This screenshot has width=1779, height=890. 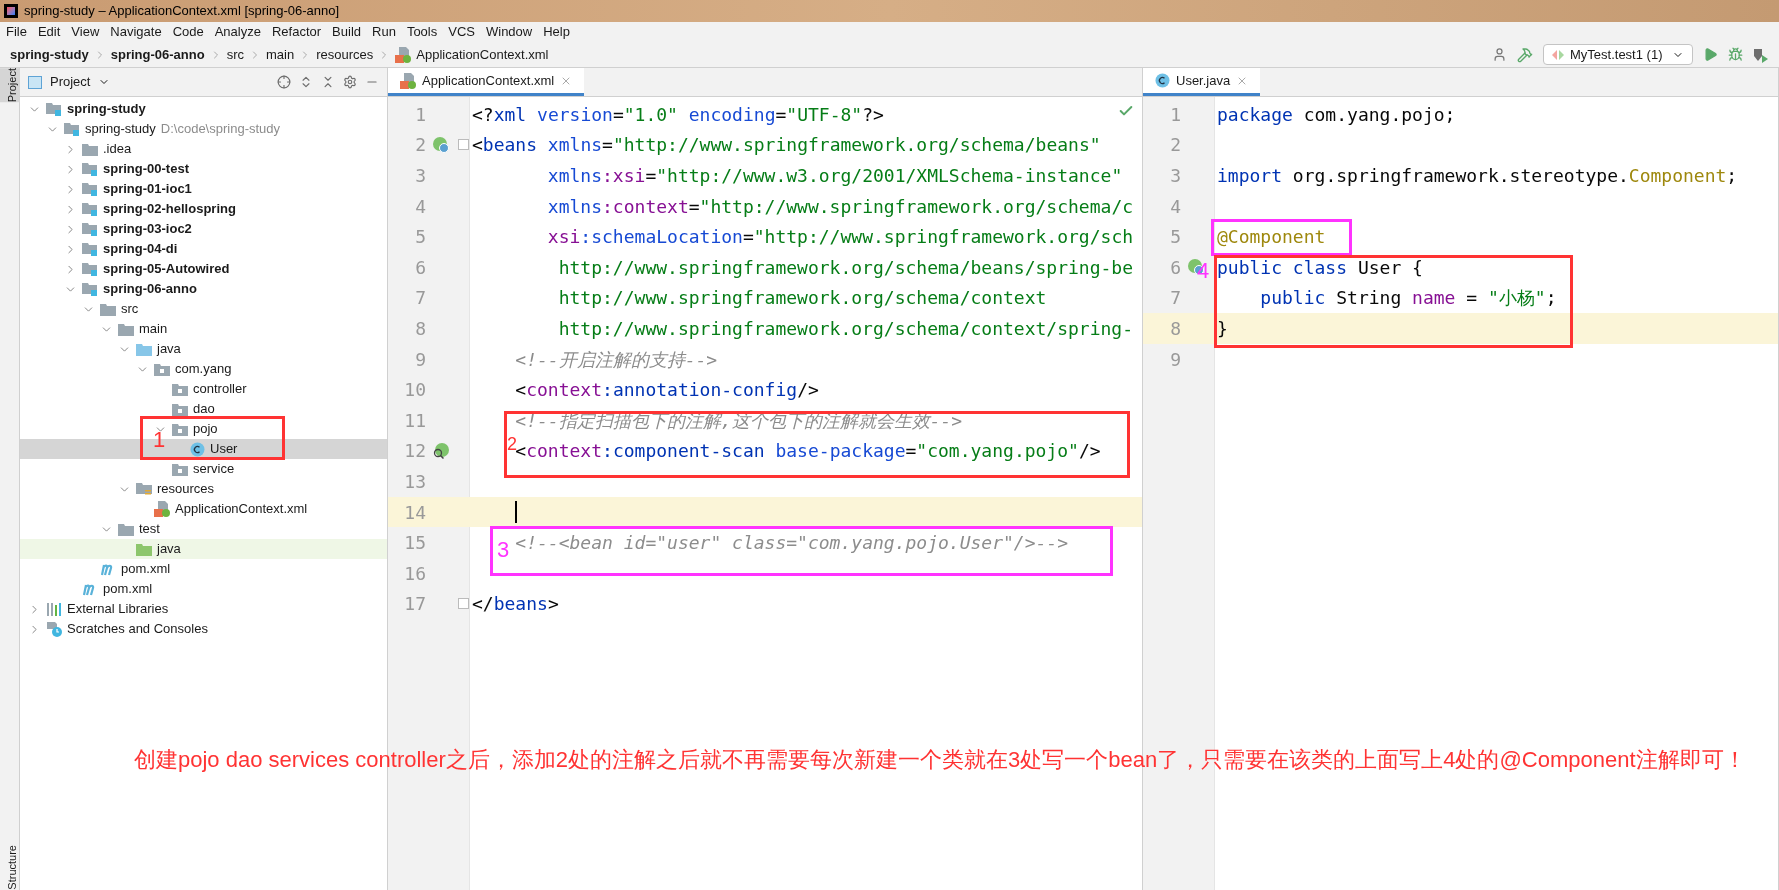 What do you see at coordinates (482, 54) in the screenshot?
I see `breadcrumb-item: ApplicationContext.xml` at bounding box center [482, 54].